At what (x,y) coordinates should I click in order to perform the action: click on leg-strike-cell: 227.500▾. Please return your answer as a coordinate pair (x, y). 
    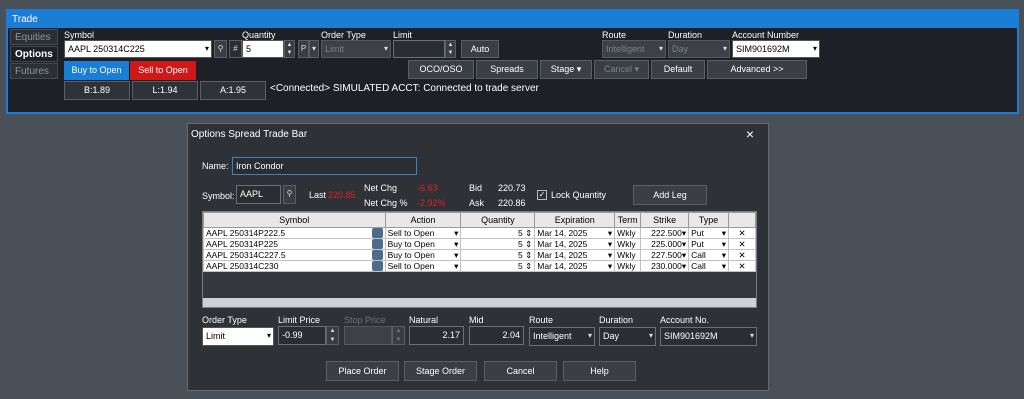
    Looking at the image, I should click on (665, 255).